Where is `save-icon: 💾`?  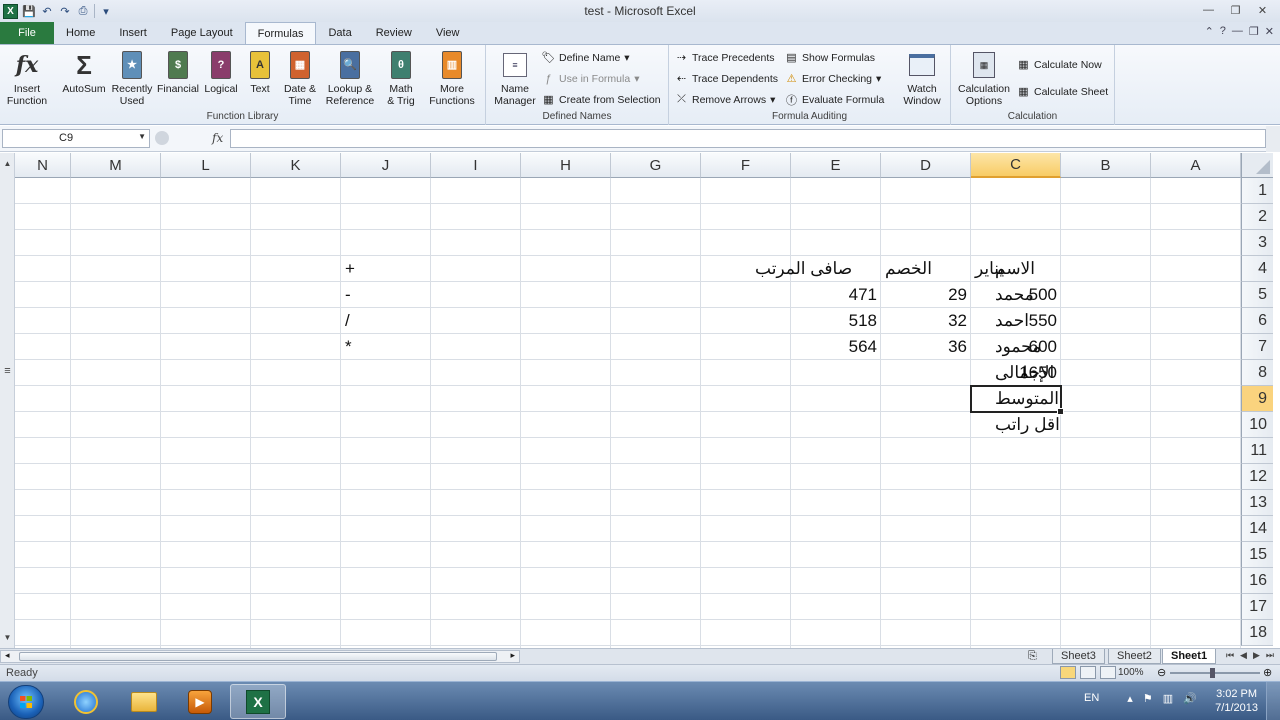
save-icon: 💾 is located at coordinates (29, 11).